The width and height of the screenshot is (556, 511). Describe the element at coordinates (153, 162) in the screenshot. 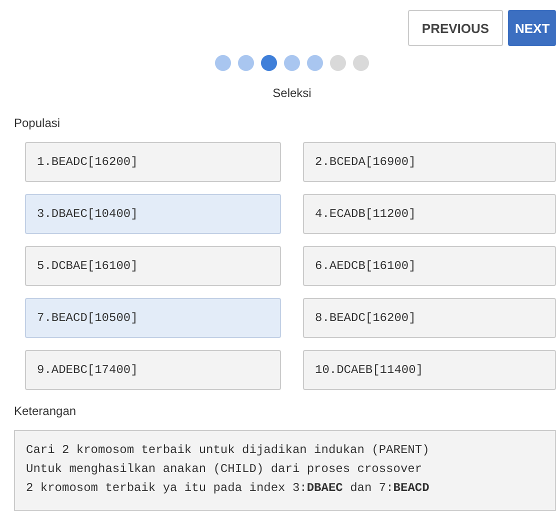

I see `chromosome-field: 1.BEADC[16200]` at that location.